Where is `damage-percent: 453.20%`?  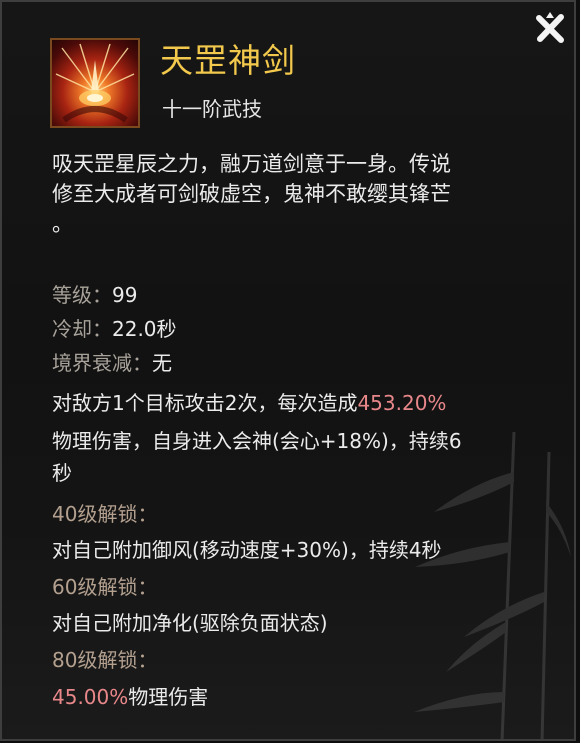 damage-percent: 453.20% is located at coordinates (402, 403).